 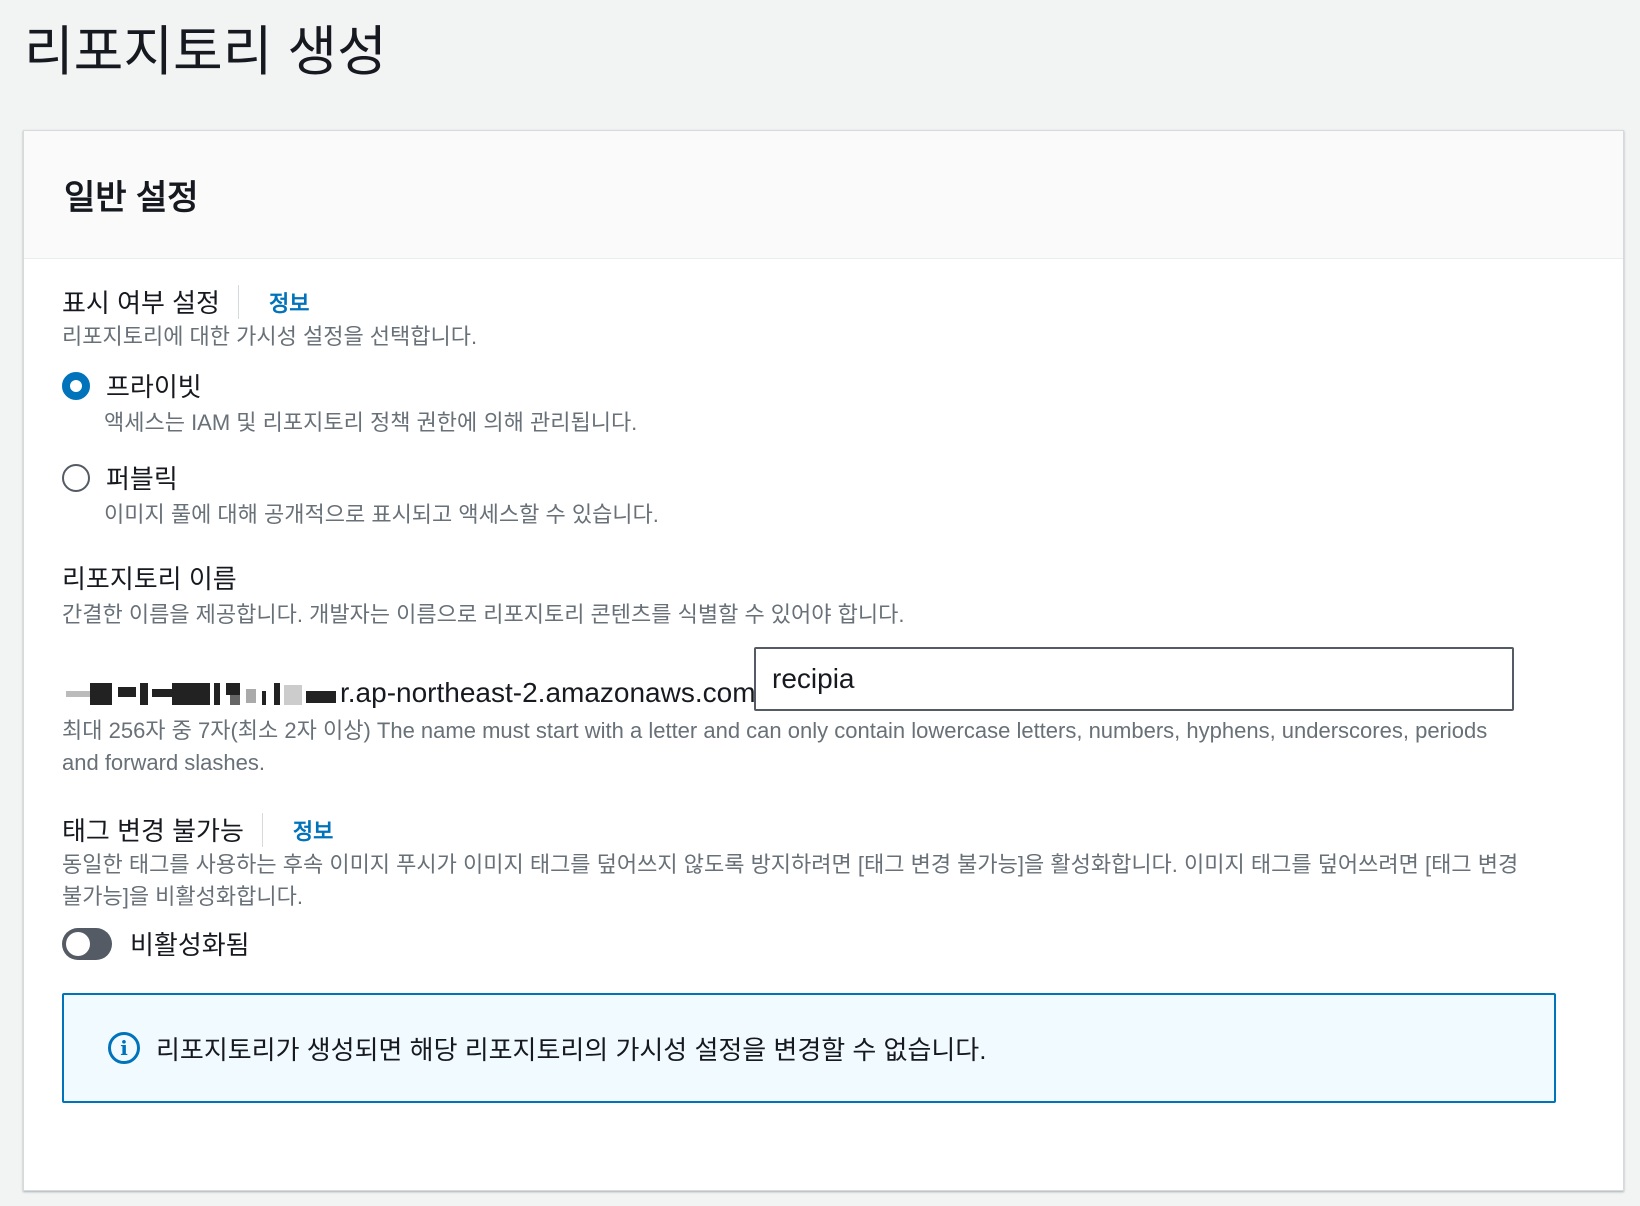 I want to click on page-title: 리포지토리 생성, so click(x=205, y=52).